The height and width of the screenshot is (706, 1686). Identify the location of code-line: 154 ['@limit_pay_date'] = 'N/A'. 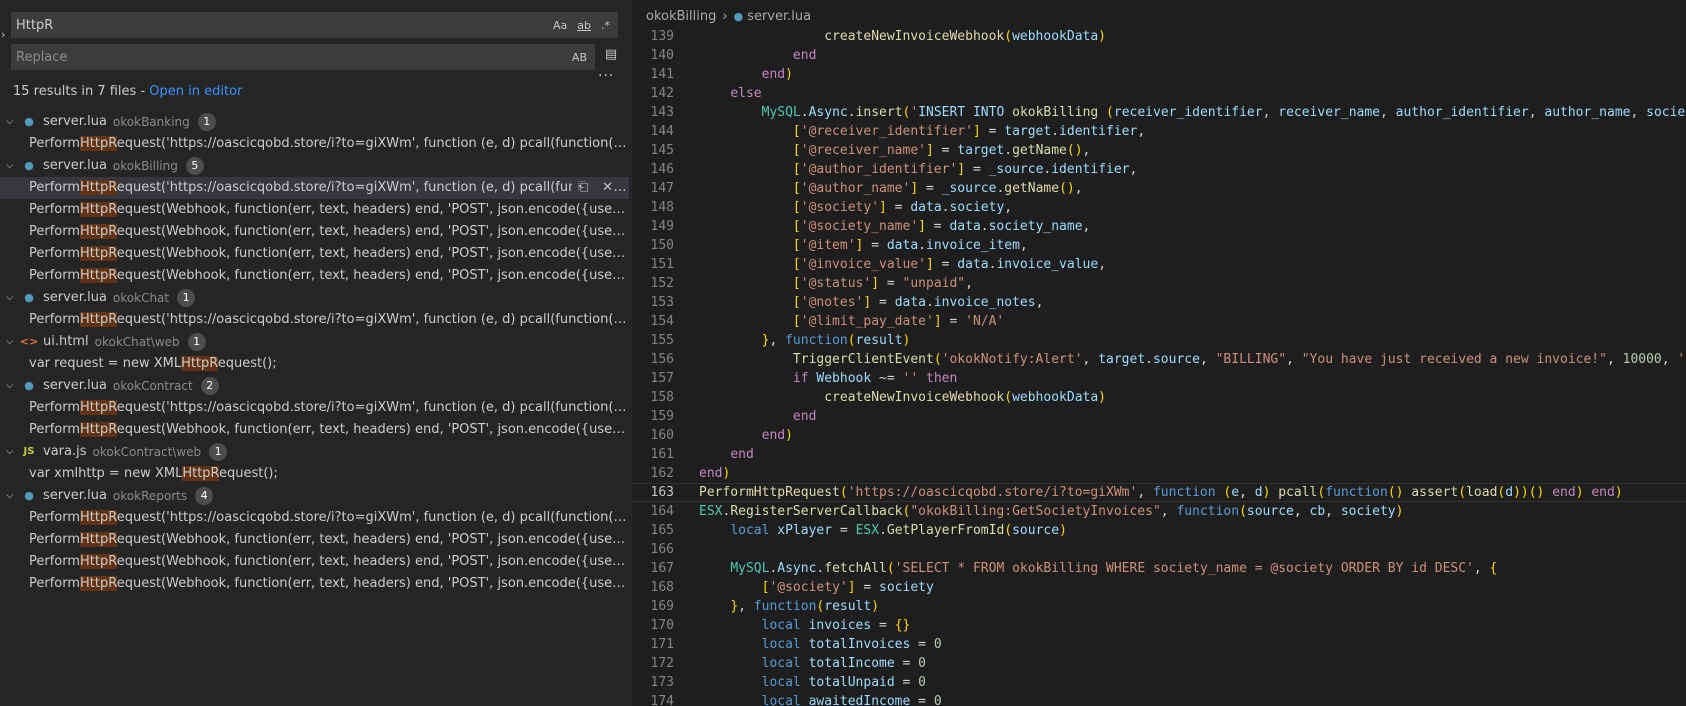
(1159, 321).